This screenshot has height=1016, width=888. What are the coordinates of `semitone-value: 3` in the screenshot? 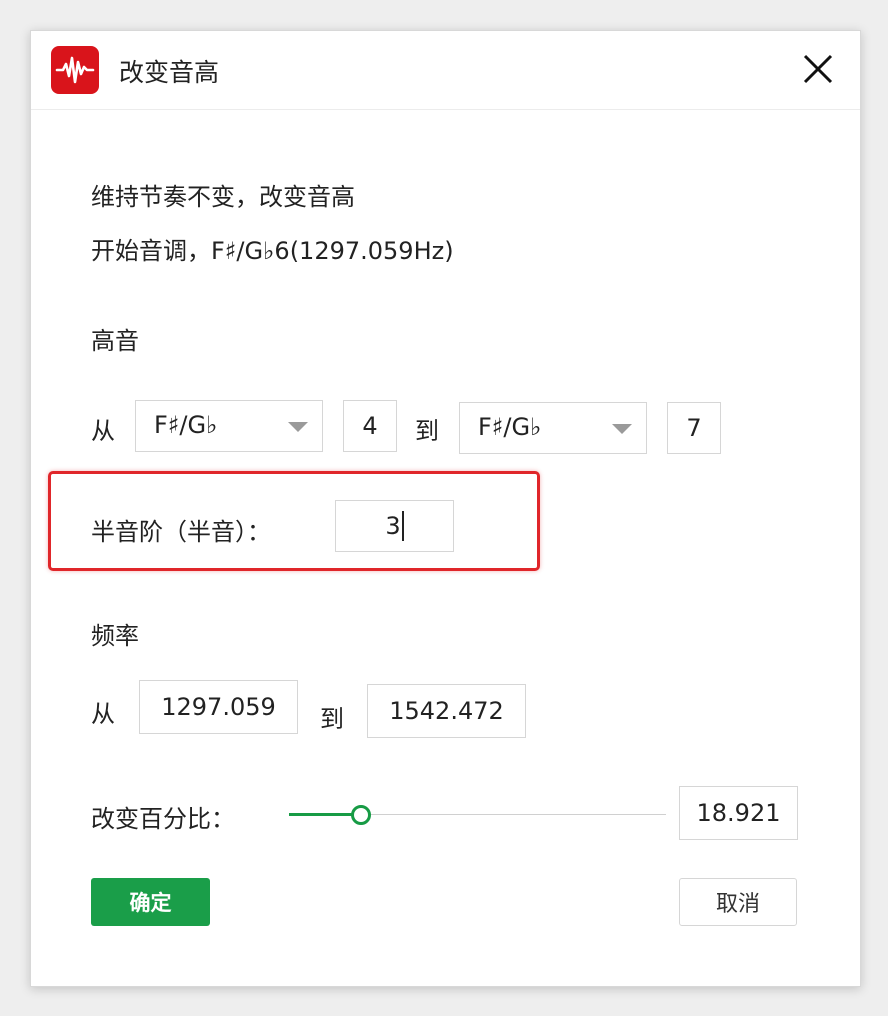 It's located at (393, 526).